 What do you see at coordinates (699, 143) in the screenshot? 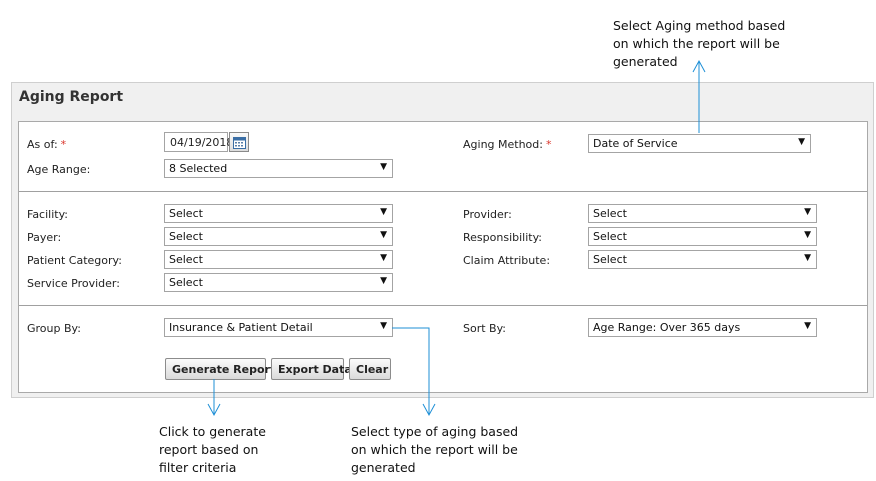
I see `aging-method-select: Date of Service ▼` at bounding box center [699, 143].